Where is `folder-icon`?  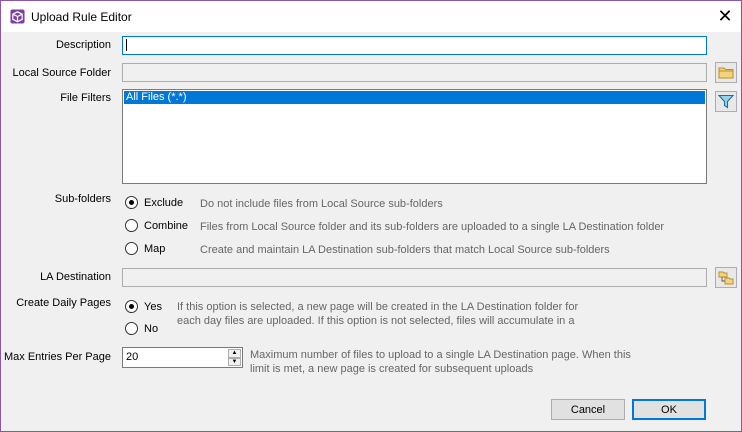 folder-icon is located at coordinates (726, 73).